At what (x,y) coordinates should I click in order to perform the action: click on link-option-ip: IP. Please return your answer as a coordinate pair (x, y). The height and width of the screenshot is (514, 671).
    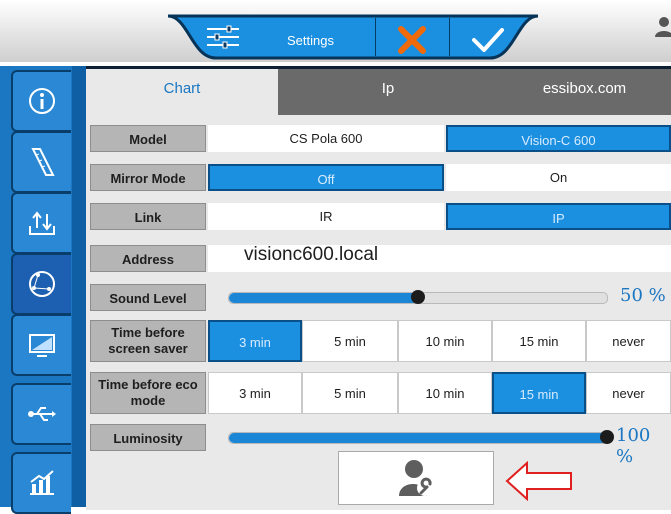
    Looking at the image, I should click on (558, 216).